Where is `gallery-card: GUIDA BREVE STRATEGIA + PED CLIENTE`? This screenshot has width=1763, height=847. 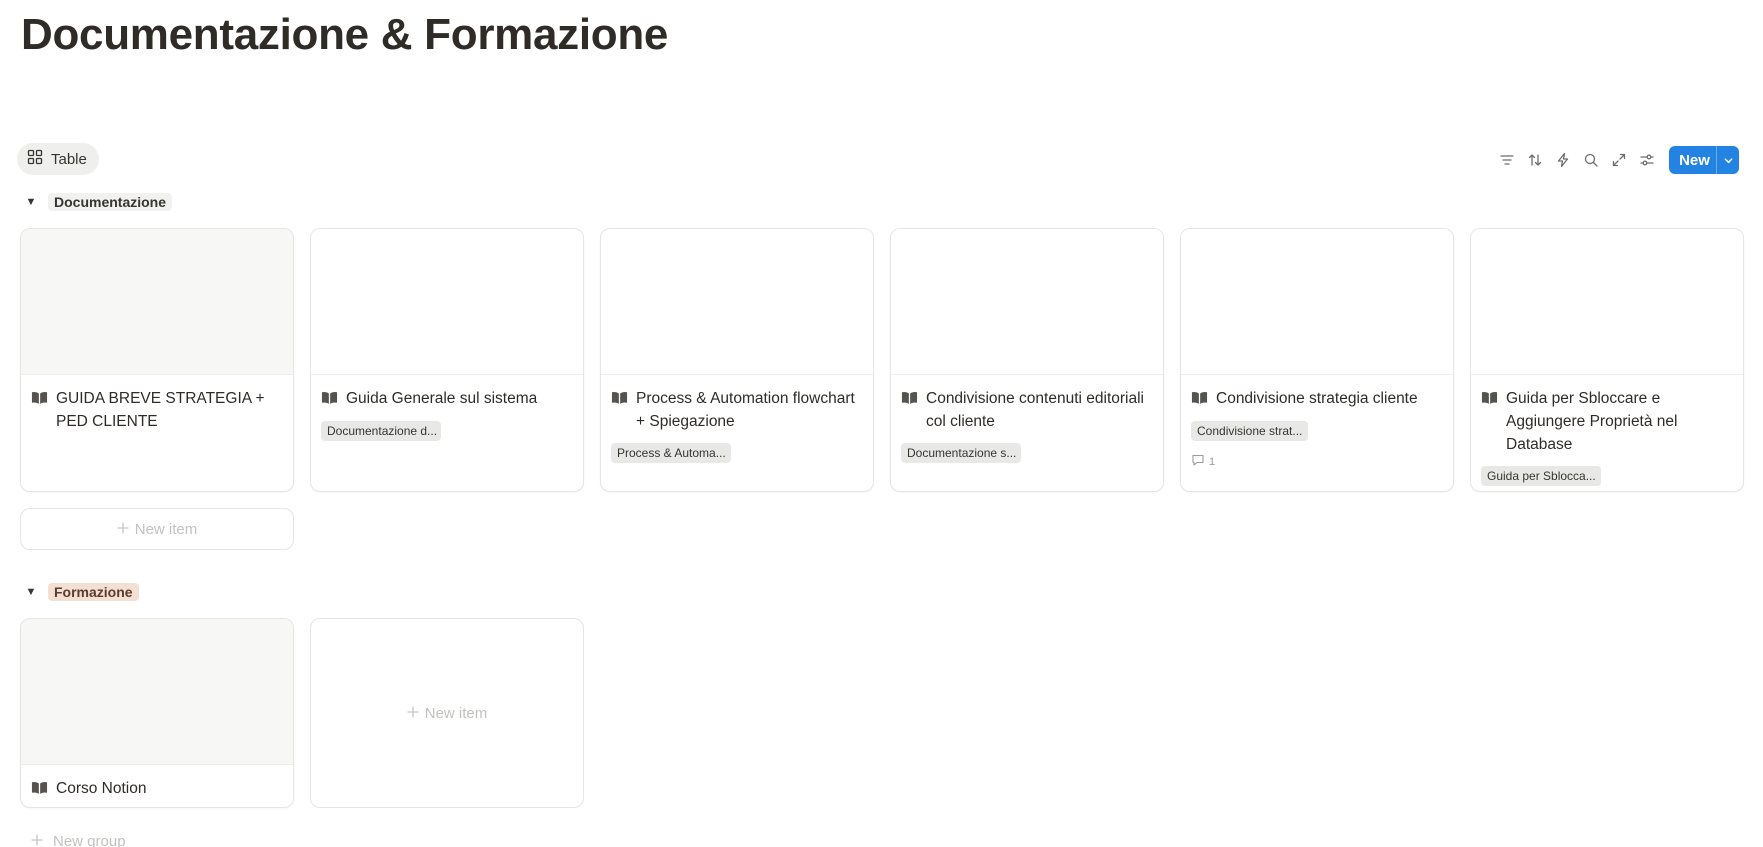
gallery-card: GUIDA BREVE STRATEGIA + PED CLIENTE is located at coordinates (157, 360).